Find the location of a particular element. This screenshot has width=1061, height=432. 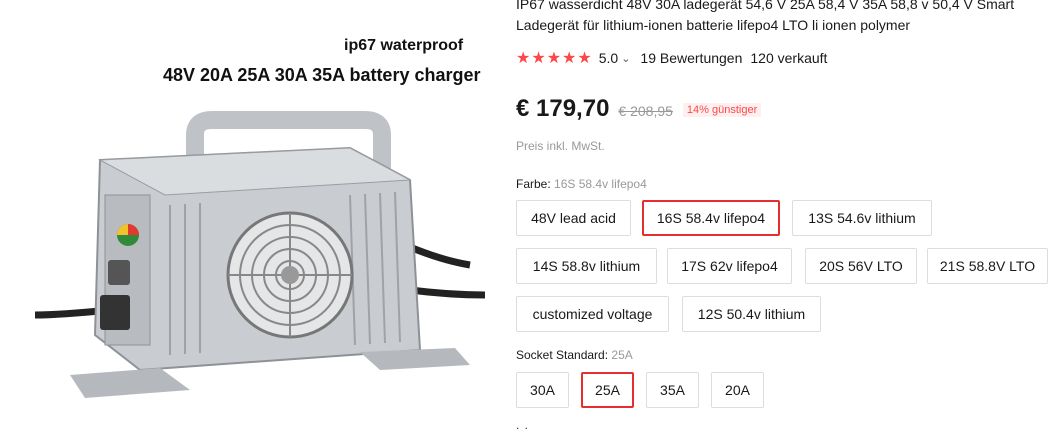

socket-option-25a: 25A is located at coordinates (607, 390).